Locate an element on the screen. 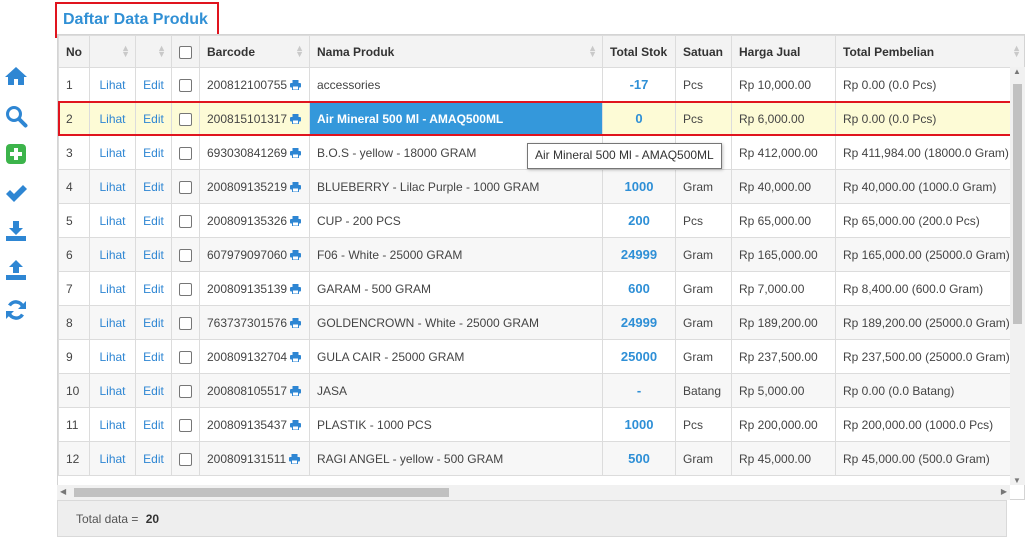 This screenshot has width=1034, height=545. add-icon is located at coordinates (16, 154).